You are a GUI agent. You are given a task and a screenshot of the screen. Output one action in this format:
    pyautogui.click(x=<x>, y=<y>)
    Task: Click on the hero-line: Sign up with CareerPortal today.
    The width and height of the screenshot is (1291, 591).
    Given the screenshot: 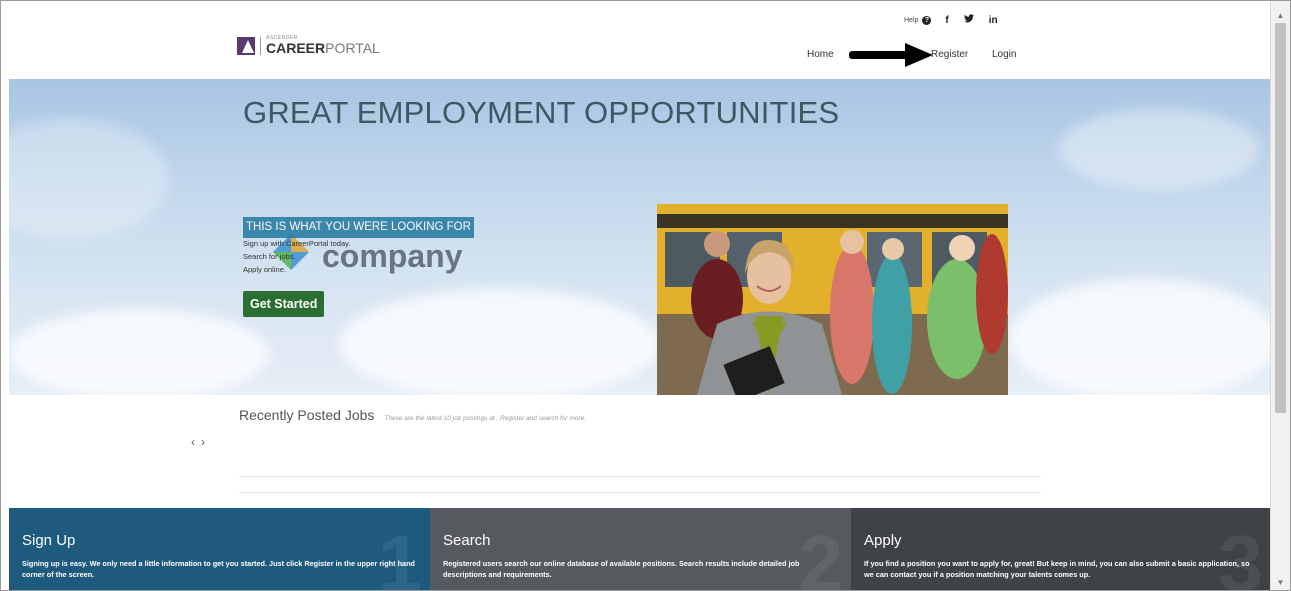 What is the action you would take?
    pyautogui.click(x=297, y=243)
    